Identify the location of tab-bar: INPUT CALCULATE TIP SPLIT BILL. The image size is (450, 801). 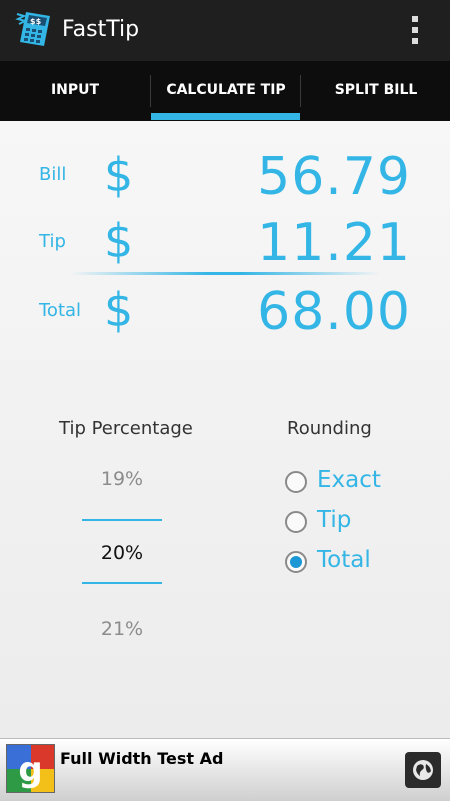
(225, 91).